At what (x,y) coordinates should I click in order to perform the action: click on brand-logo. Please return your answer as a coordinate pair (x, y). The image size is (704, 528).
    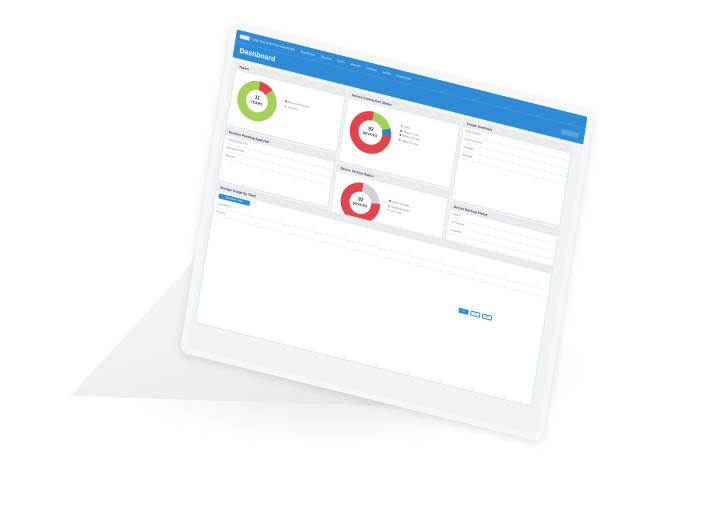
    Looking at the image, I should click on (244, 37).